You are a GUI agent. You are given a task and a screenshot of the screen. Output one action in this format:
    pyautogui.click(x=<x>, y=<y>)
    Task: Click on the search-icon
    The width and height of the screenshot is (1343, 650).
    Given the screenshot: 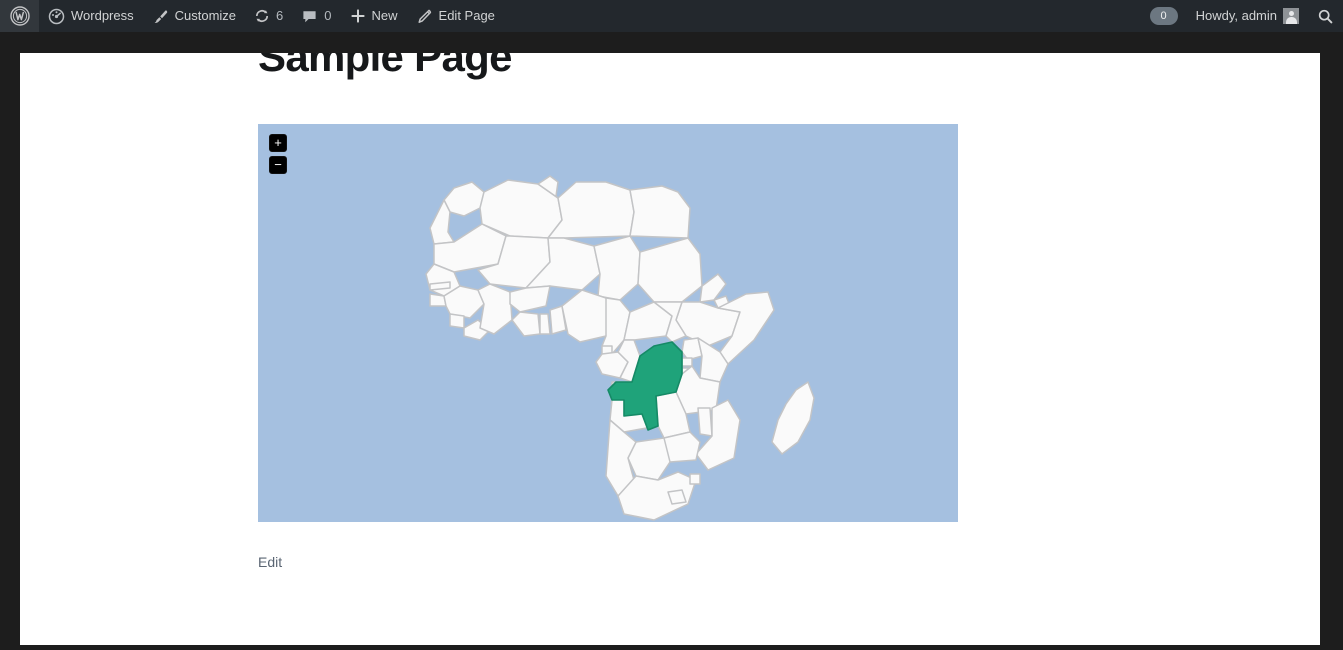 What is the action you would take?
    pyautogui.click(x=1325, y=16)
    